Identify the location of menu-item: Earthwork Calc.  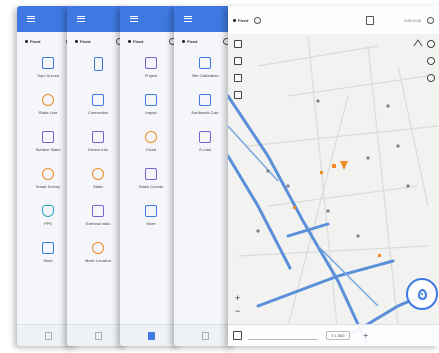
(205, 108).